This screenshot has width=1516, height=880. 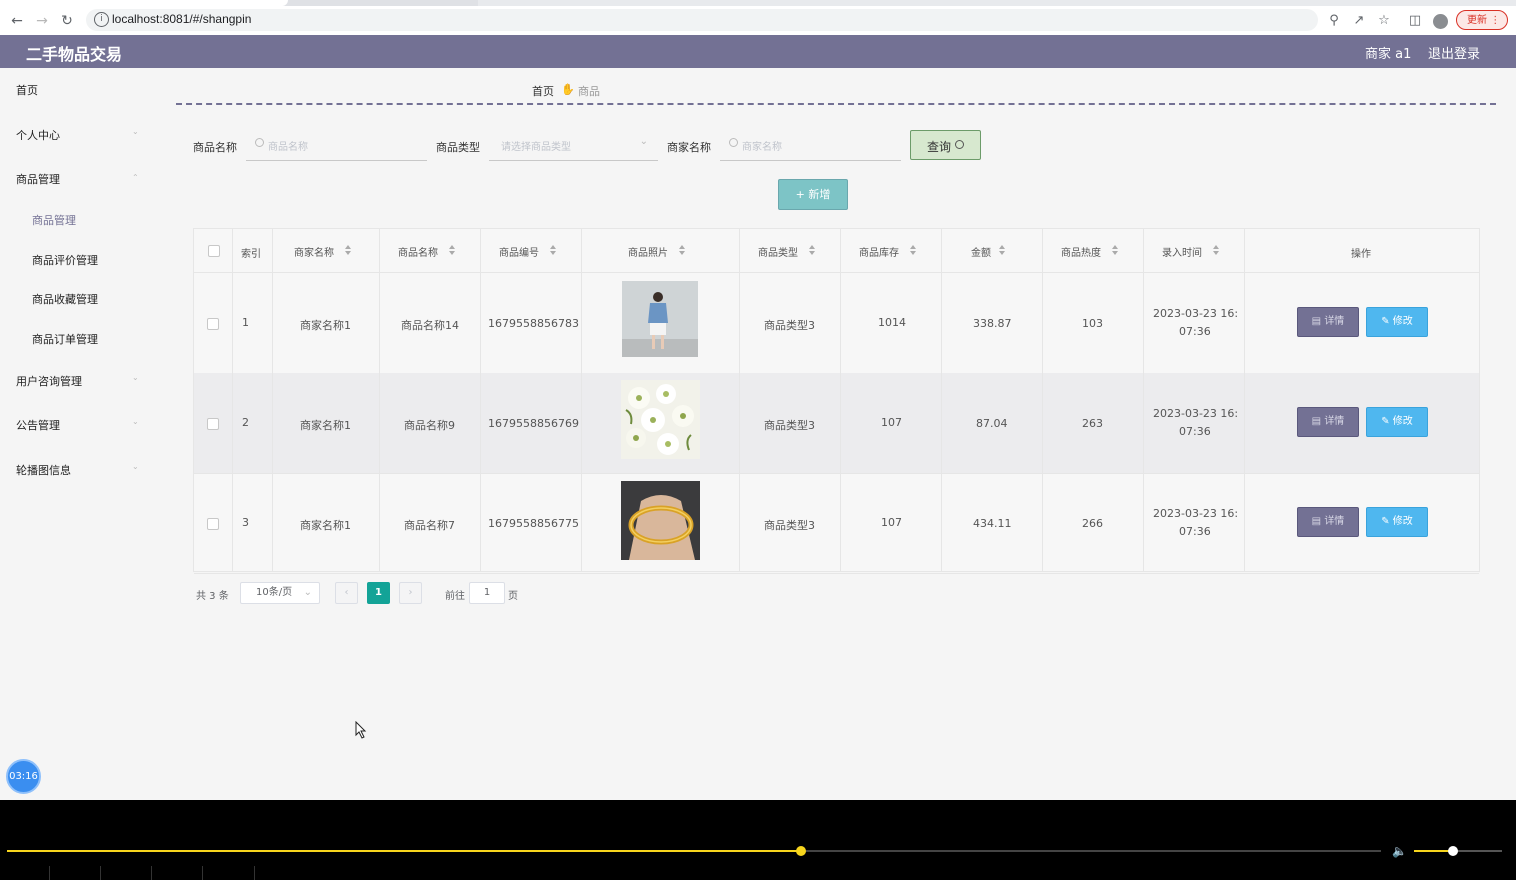 What do you see at coordinates (325, 425) in the screenshot?
I see `cell-merchant: 商家名称1` at bounding box center [325, 425].